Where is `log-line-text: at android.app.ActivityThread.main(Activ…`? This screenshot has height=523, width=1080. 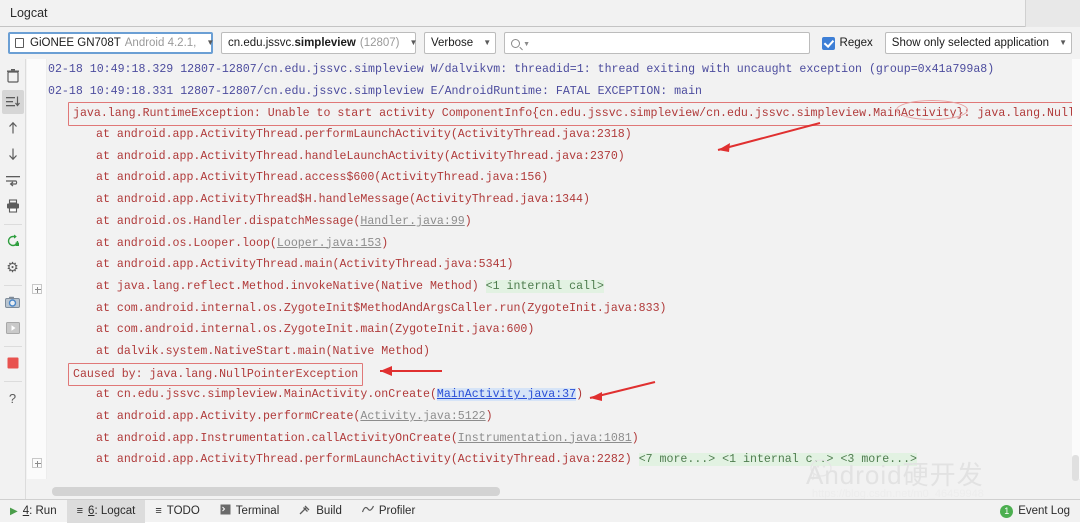 log-line-text: at android.app.ActivityThread.main(Activ… is located at coordinates (305, 265).